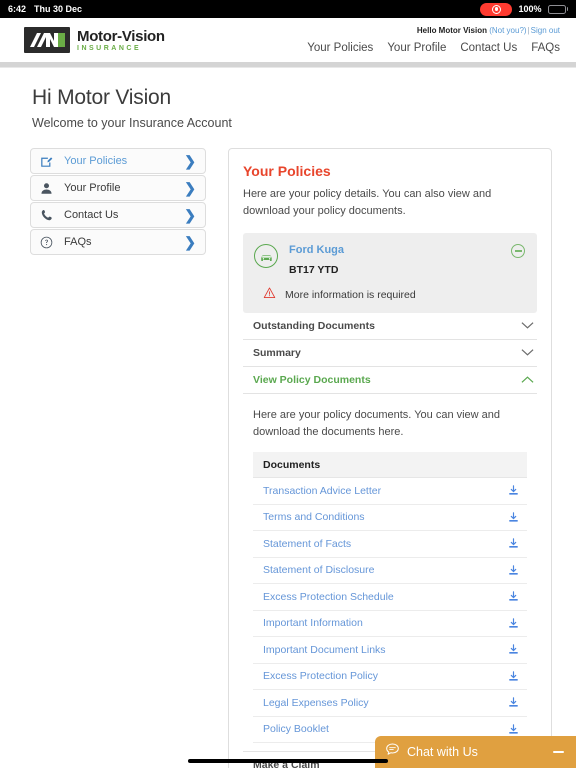 The height and width of the screenshot is (768, 576). I want to click on nav-faqs: FAQs, so click(545, 48).